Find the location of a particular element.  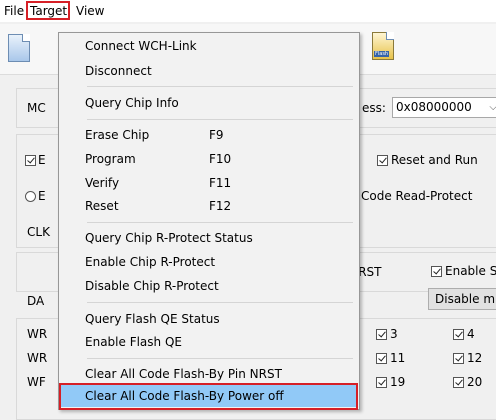

enable-s-checkbox is located at coordinates (436, 271).